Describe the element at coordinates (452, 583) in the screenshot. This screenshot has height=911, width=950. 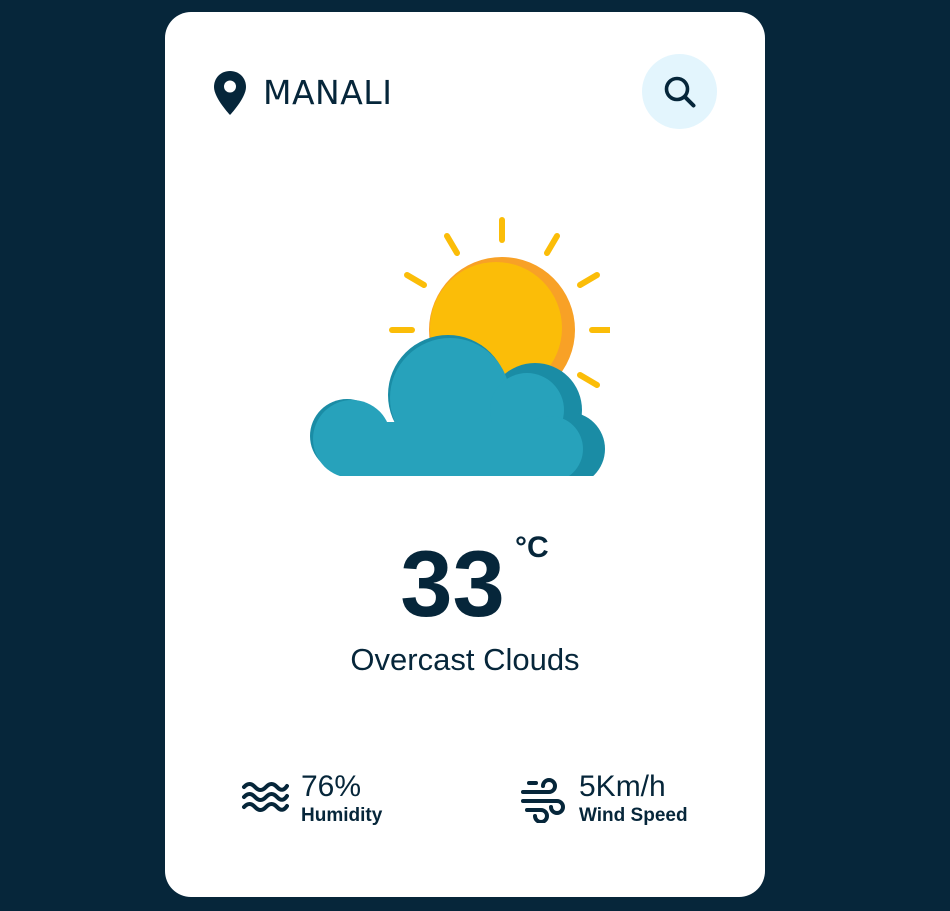
I see `temperature-value: 33` at that location.